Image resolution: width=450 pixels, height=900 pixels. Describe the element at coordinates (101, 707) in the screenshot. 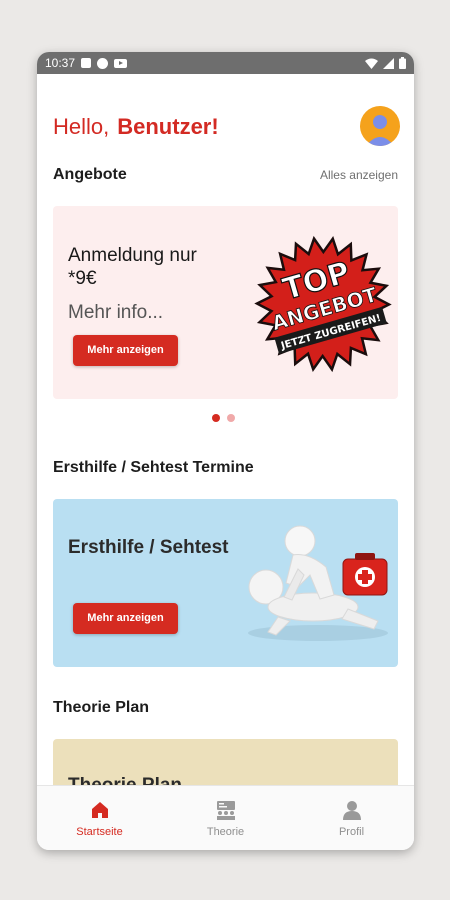

I see `theory-section-title: Theorie Plan` at that location.